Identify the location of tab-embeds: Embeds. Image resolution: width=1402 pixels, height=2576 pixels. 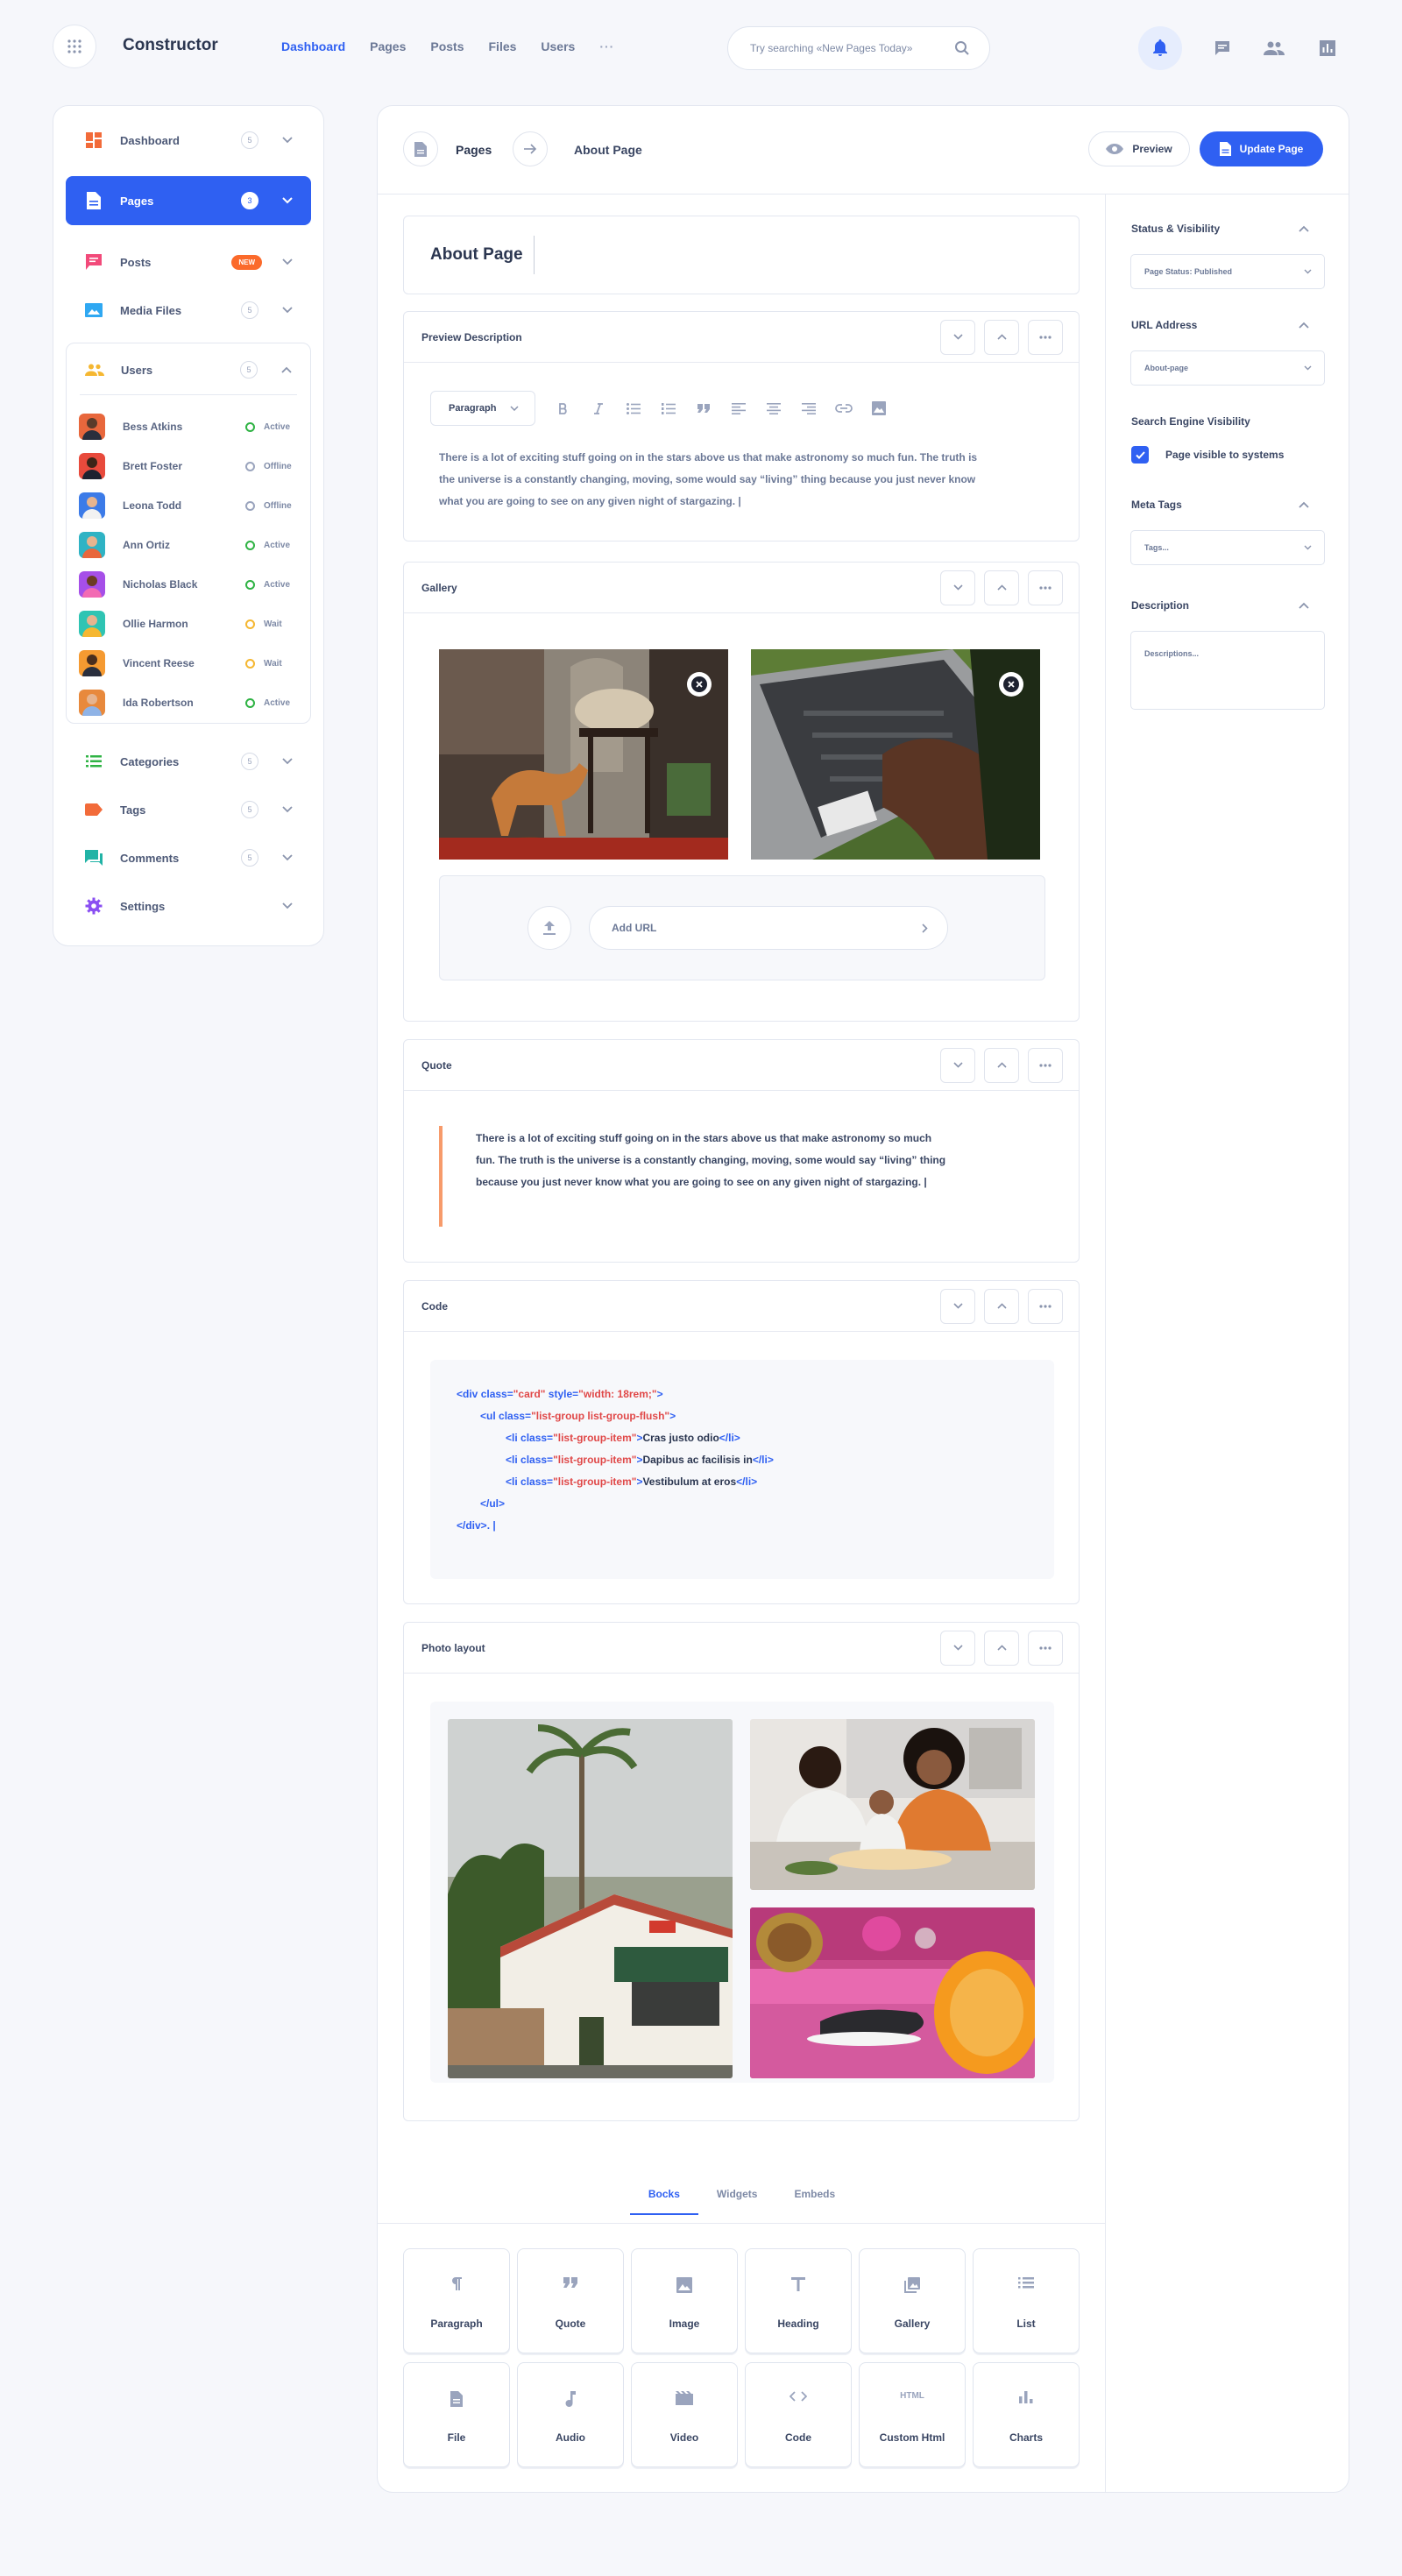
(814, 2201).